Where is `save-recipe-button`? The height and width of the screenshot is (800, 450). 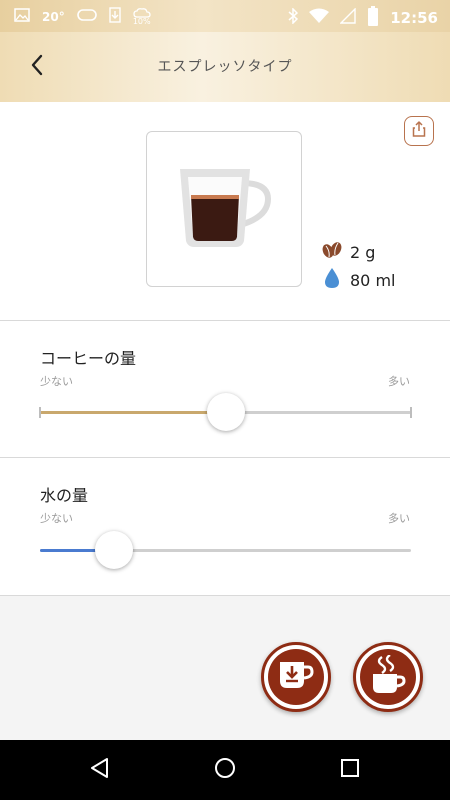 save-recipe-button is located at coordinates (296, 677).